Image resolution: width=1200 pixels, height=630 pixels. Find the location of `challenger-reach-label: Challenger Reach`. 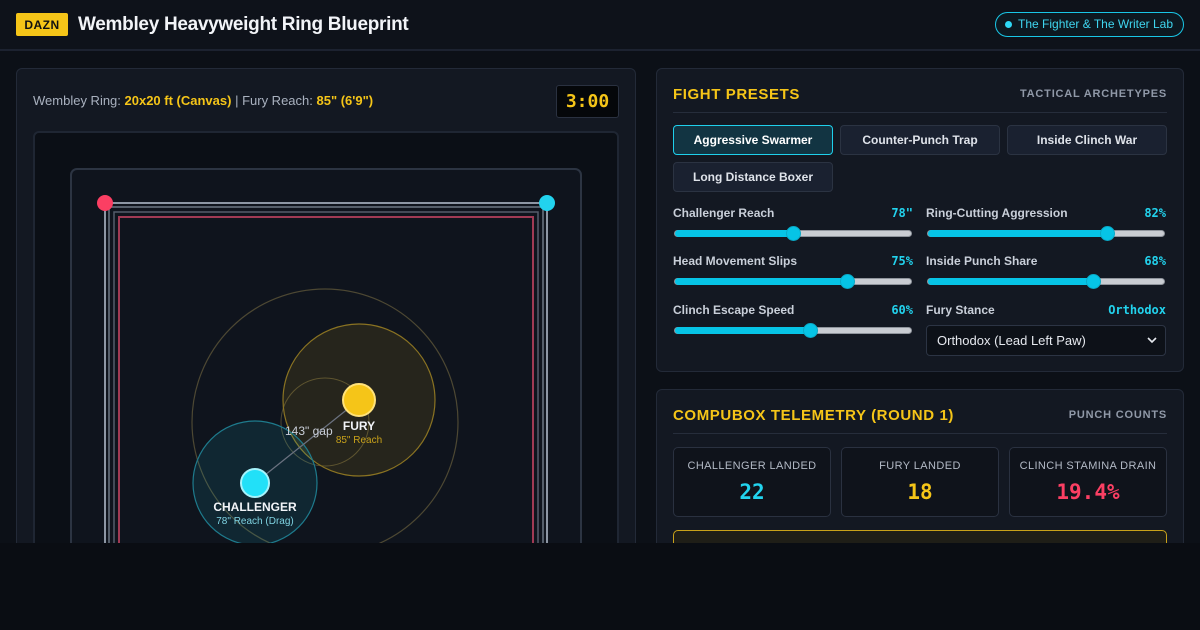

challenger-reach-label: Challenger Reach is located at coordinates (724, 213).